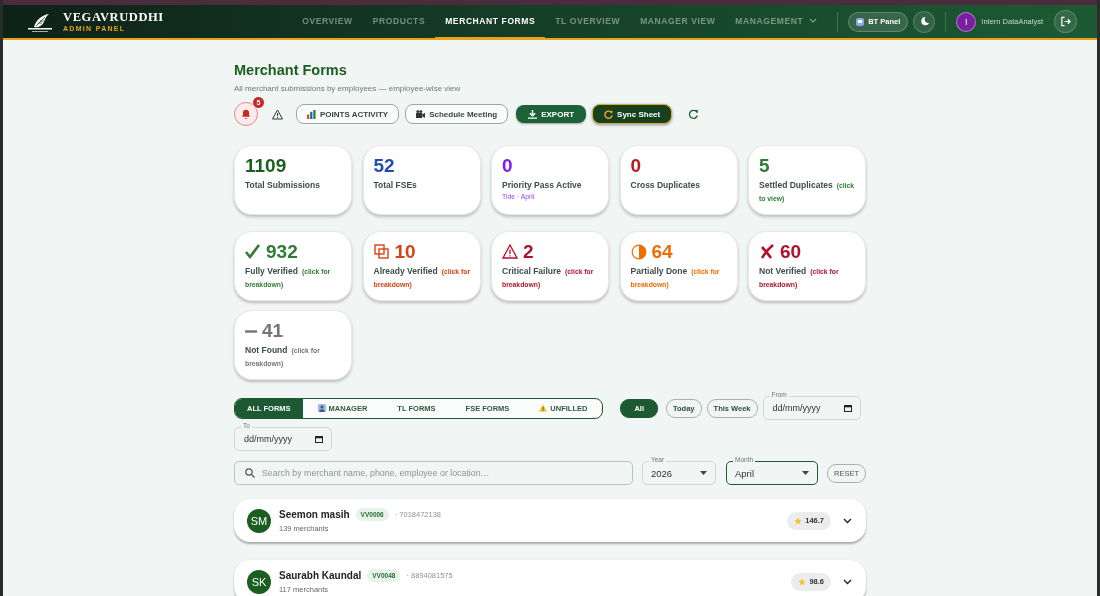 Image resolution: width=1100 pixels, height=596 pixels. I want to click on stat-value: 52, so click(384, 166).